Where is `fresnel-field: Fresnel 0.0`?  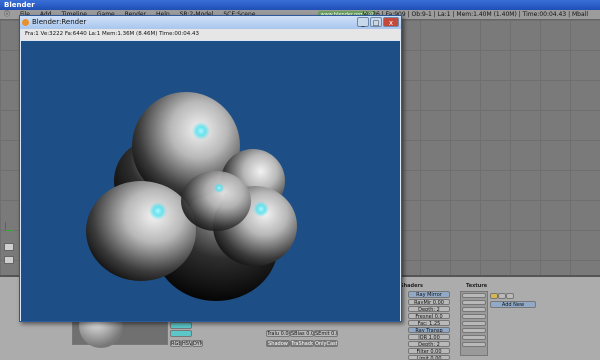 fresnel-field: Fresnel 0.0 is located at coordinates (429, 316).